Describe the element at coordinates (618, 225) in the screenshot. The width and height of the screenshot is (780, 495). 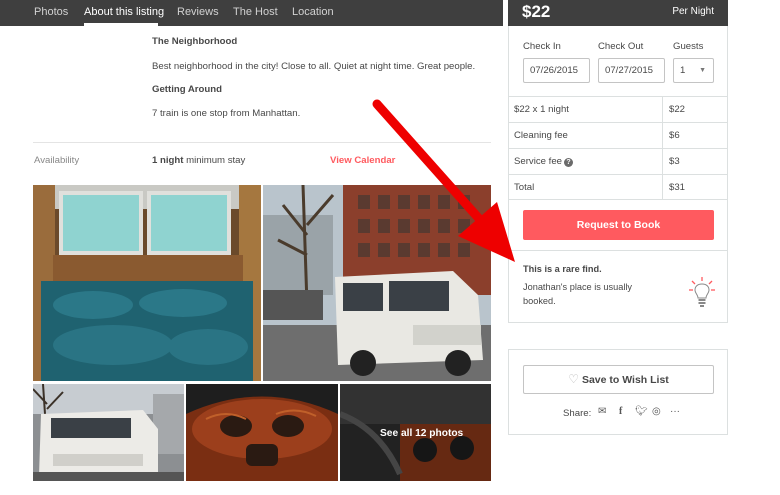
I see `request-to-book-button: Request to Book` at that location.